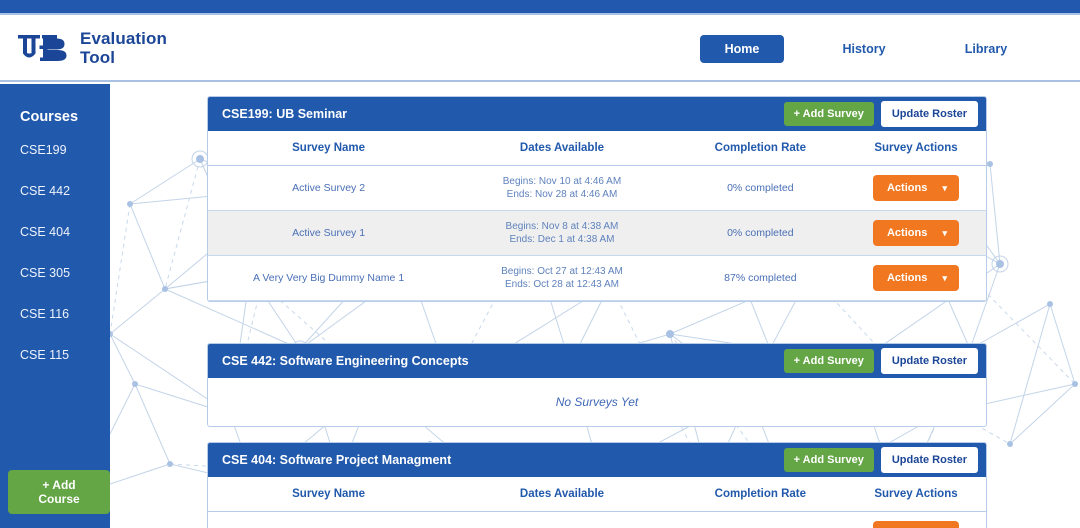 This screenshot has height=528, width=1080. I want to click on brand-title: Evaluation Tool, so click(123, 48).